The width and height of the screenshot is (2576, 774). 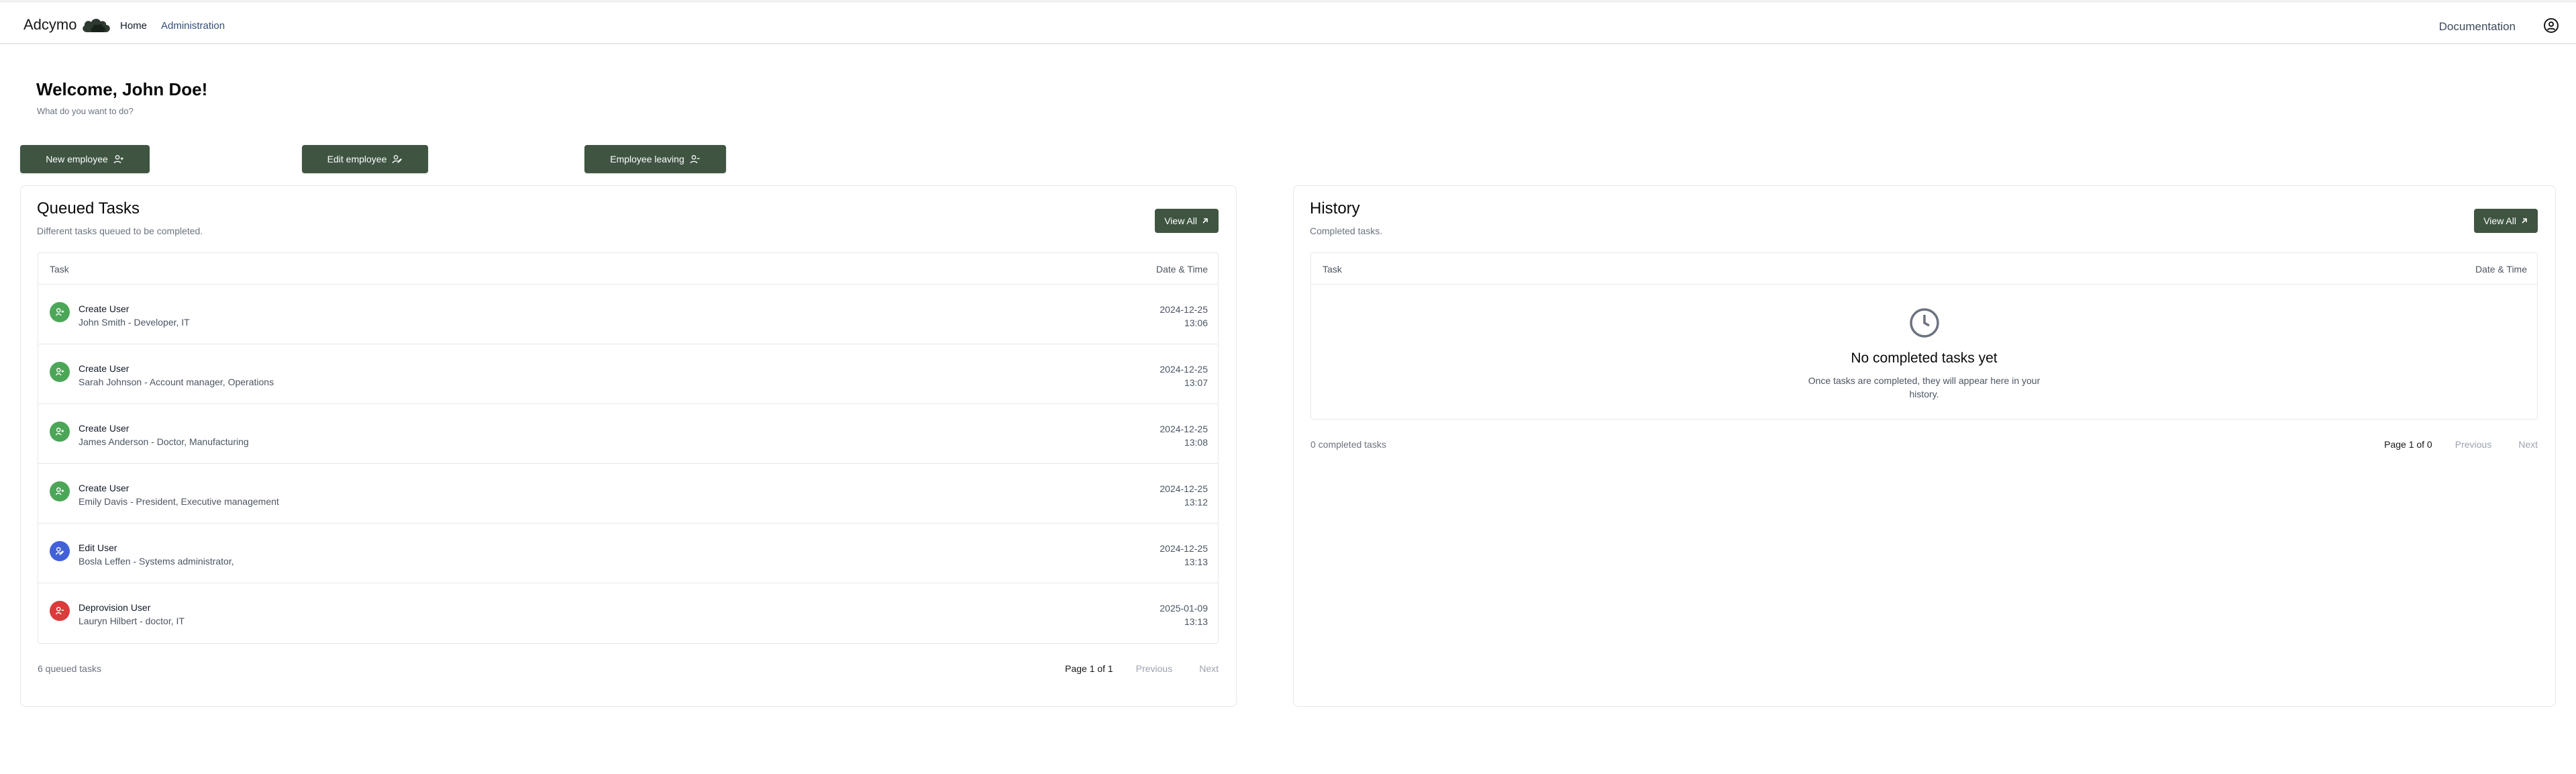 I want to click on task-datetime: 2024-12-25 13:13, so click(x=1184, y=555).